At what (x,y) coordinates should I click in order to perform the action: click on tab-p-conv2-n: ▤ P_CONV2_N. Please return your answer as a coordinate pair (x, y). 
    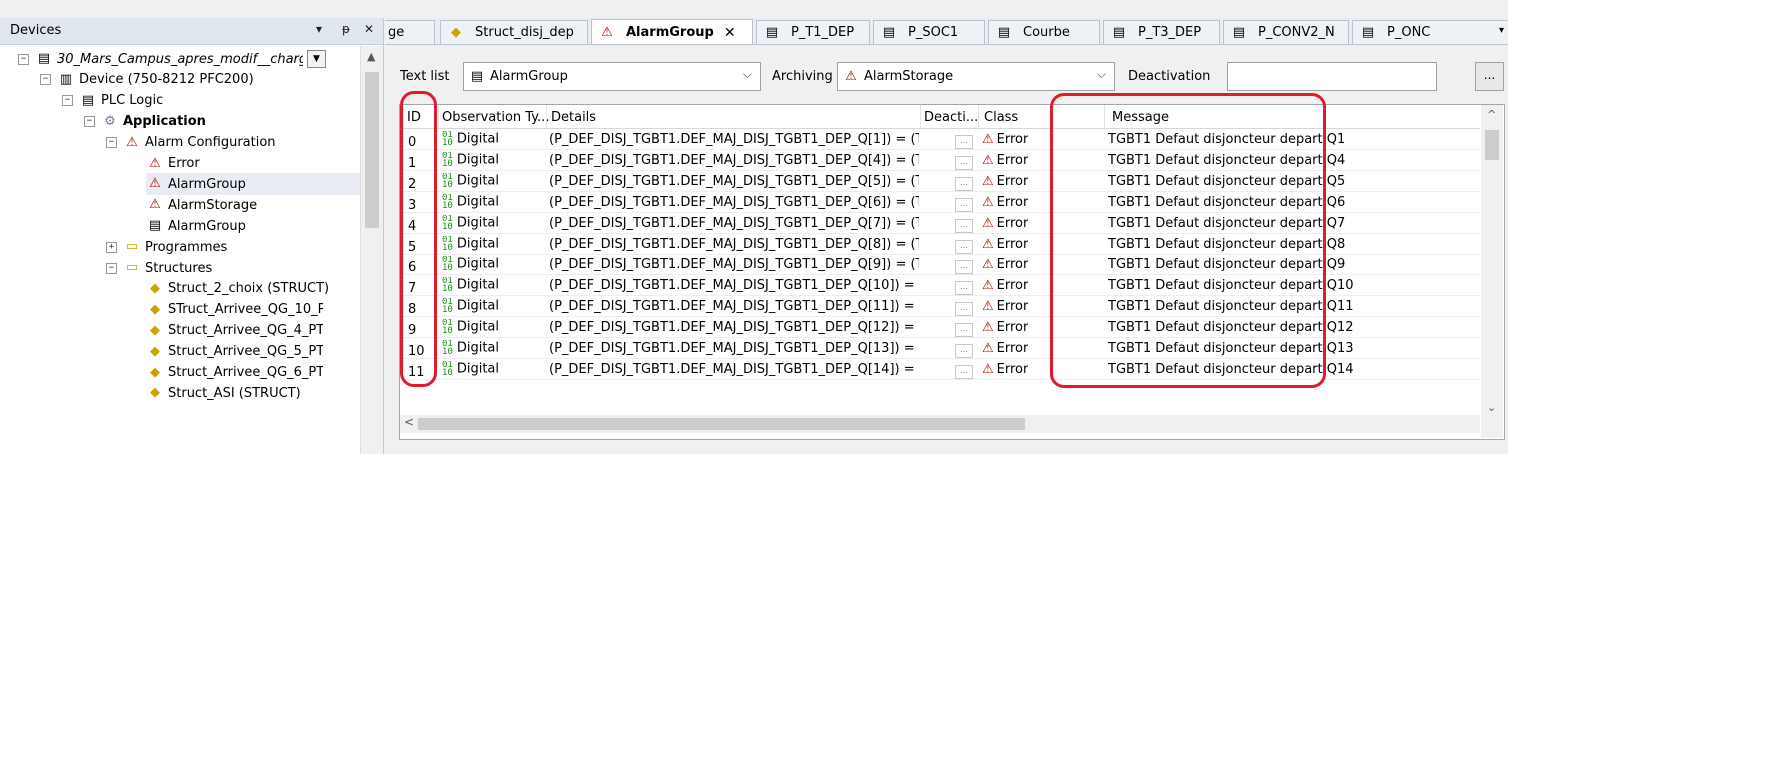
    Looking at the image, I should click on (1286, 32).